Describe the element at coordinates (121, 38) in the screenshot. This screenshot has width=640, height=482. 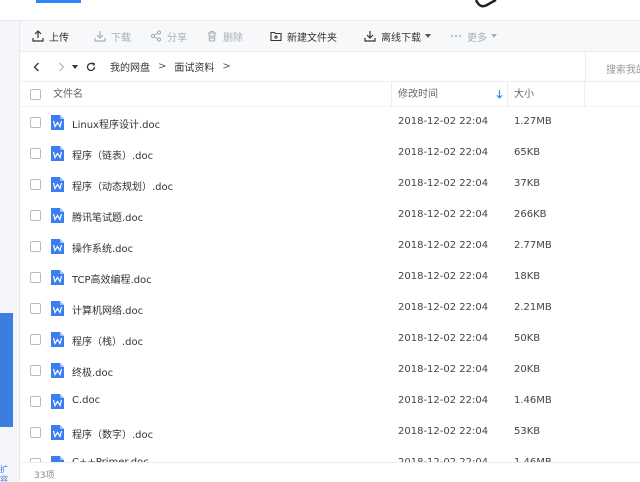
I see `download-label: 下载` at that location.